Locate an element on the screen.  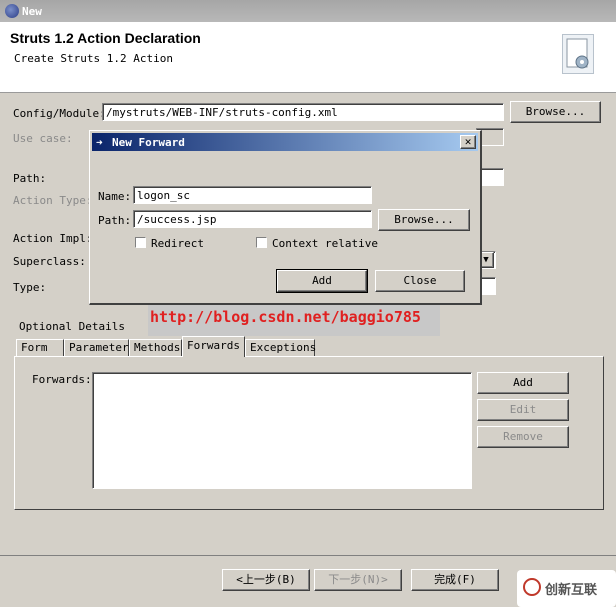
dialog-name-input: logon_sc is located at coordinates (252, 195).